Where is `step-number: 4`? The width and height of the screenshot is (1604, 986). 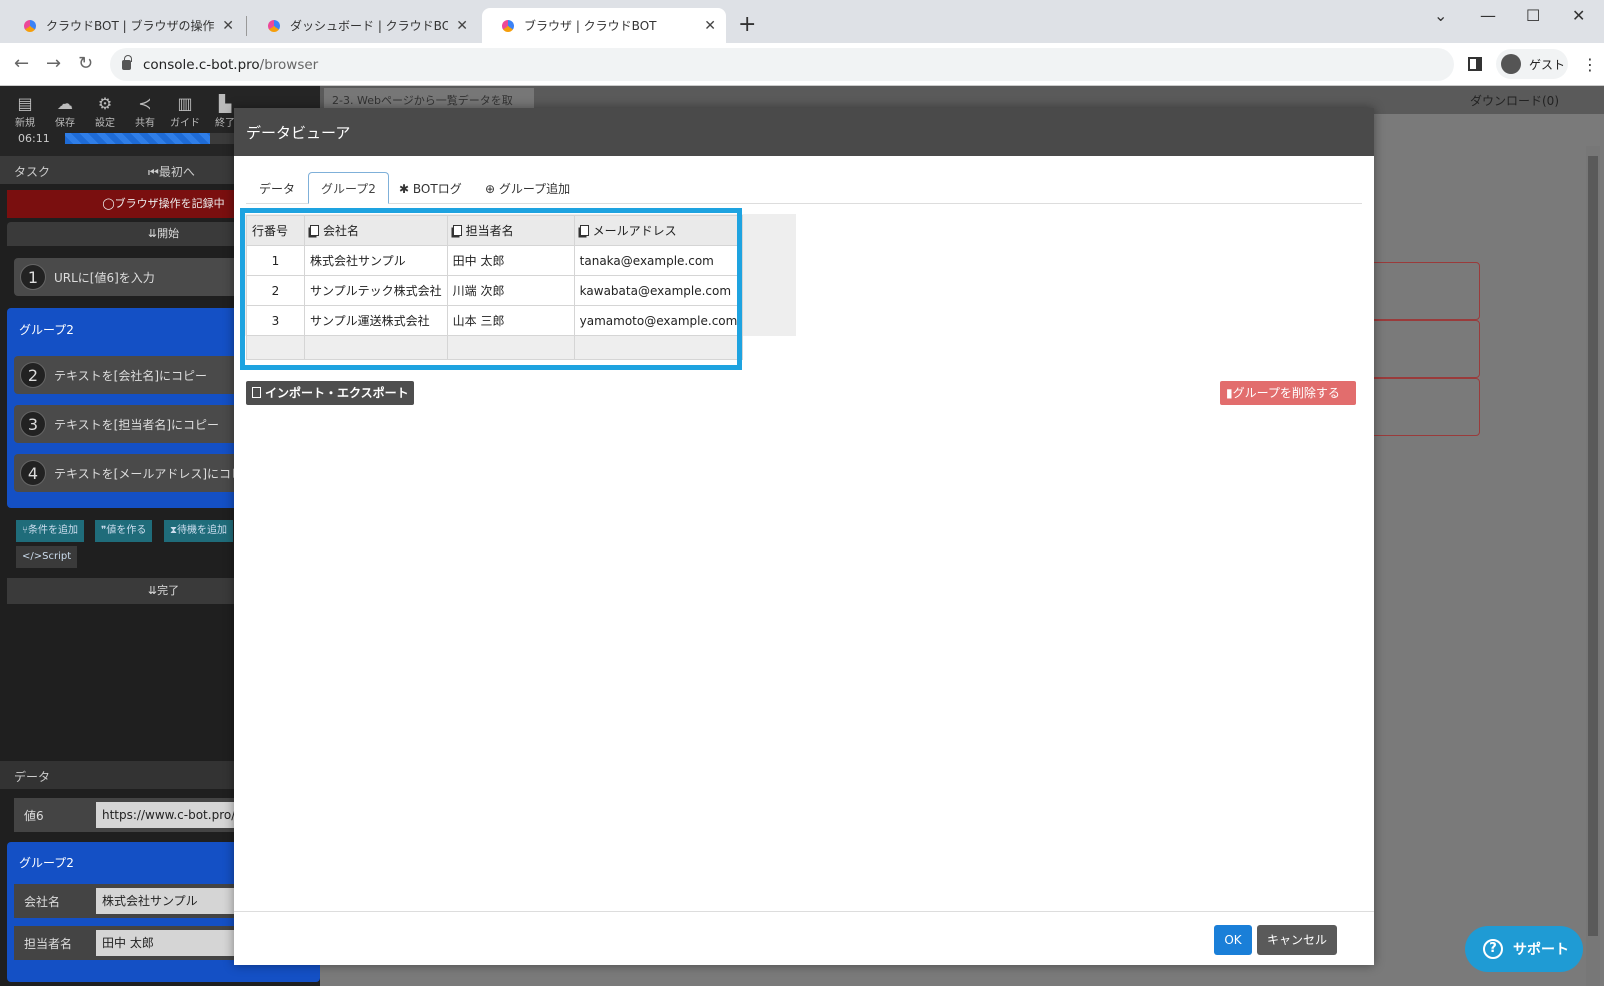
step-number: 4 is located at coordinates (33, 473).